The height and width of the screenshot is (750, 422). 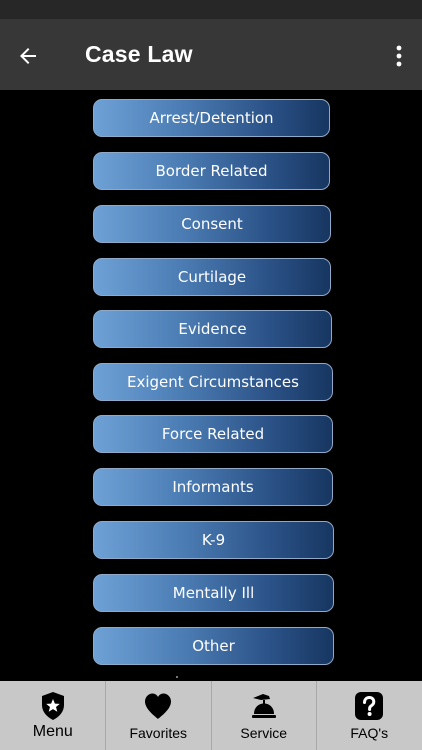 What do you see at coordinates (52, 731) in the screenshot?
I see `nav-menu-label: Menu` at bounding box center [52, 731].